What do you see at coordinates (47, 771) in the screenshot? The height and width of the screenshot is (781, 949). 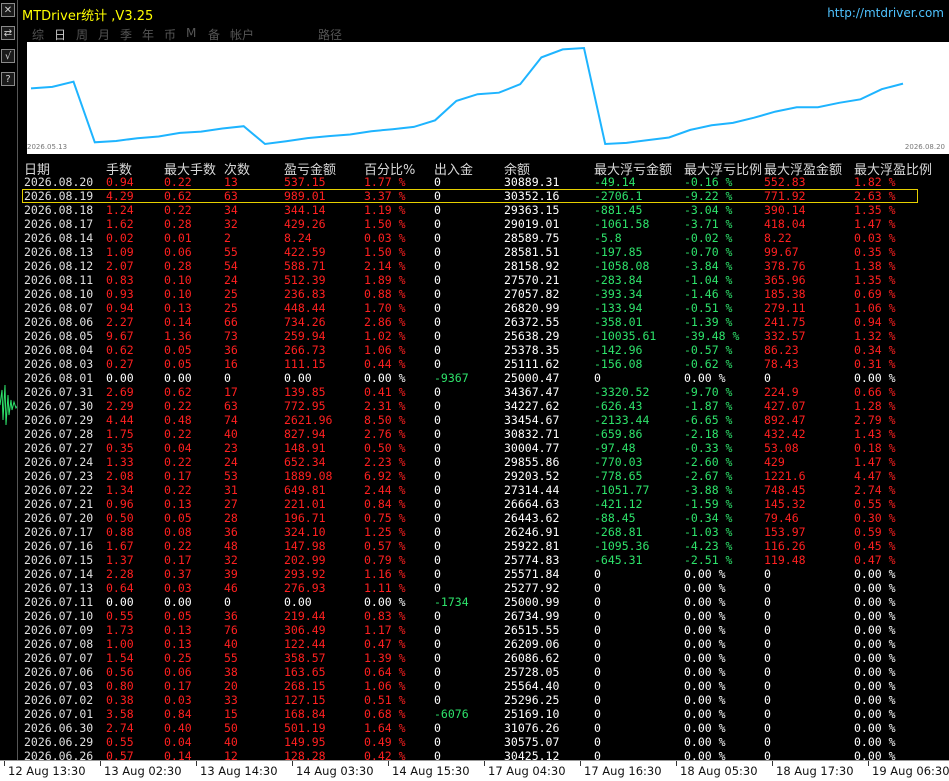 I see `time-label: 12 Aug 13:30` at bounding box center [47, 771].